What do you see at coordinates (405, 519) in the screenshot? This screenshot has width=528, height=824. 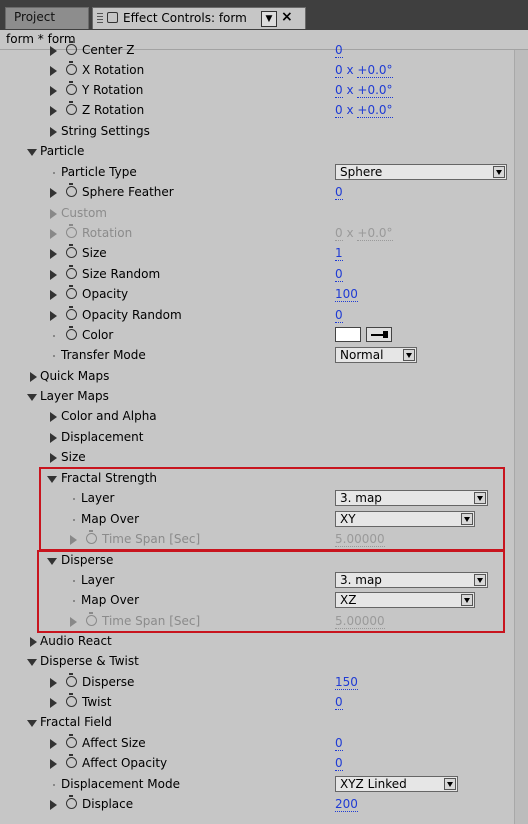 I see `map-over-dropdown: XY` at bounding box center [405, 519].